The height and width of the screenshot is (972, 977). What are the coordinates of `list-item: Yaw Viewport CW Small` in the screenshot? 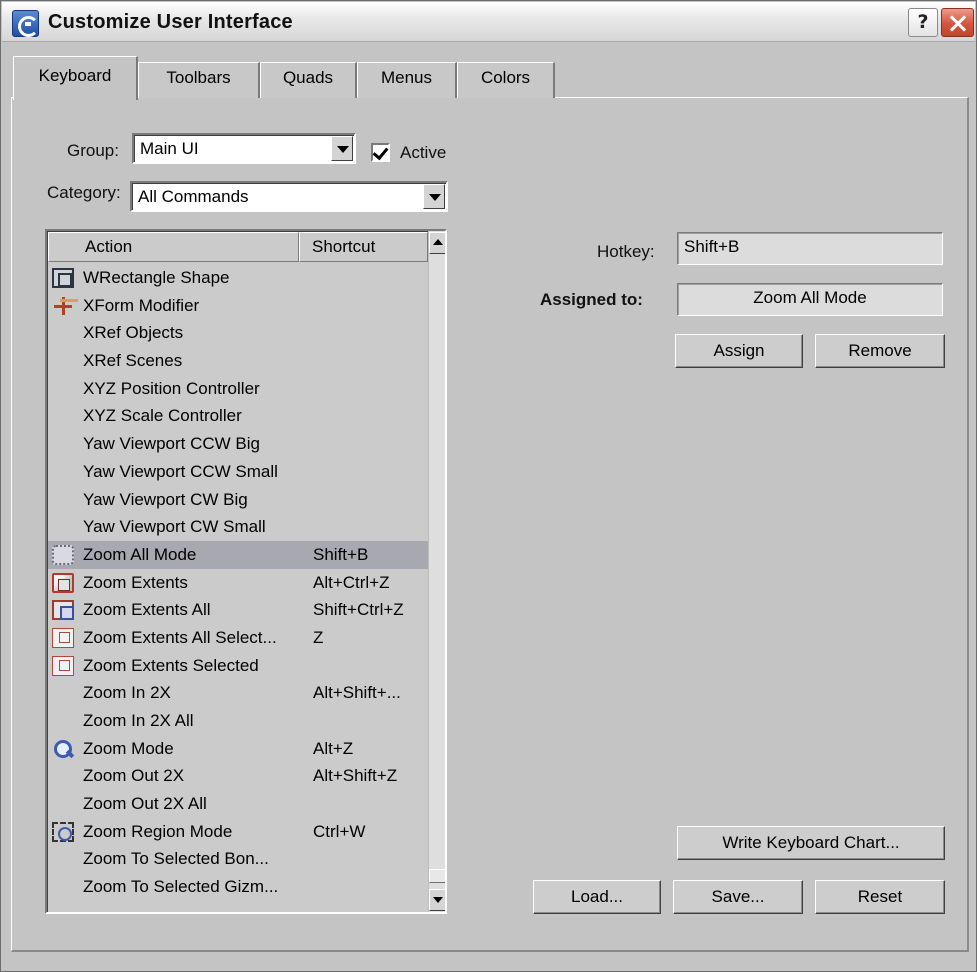 It's located at (238, 527).